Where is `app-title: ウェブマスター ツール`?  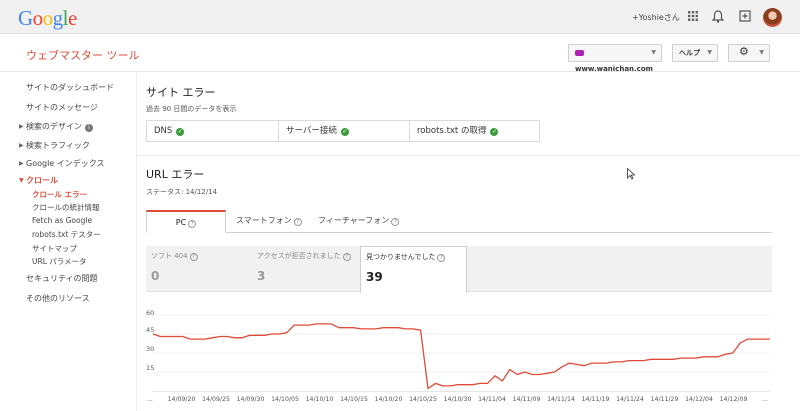 app-title: ウェブマスター ツール is located at coordinates (83, 55).